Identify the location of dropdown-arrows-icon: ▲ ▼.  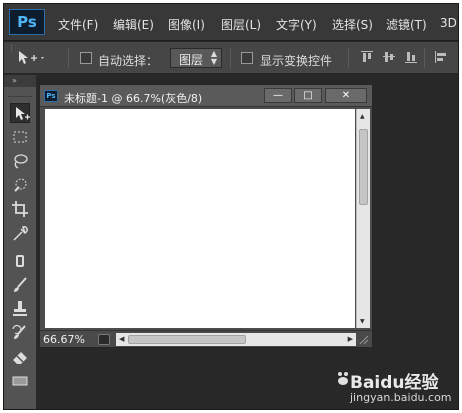
(213, 57).